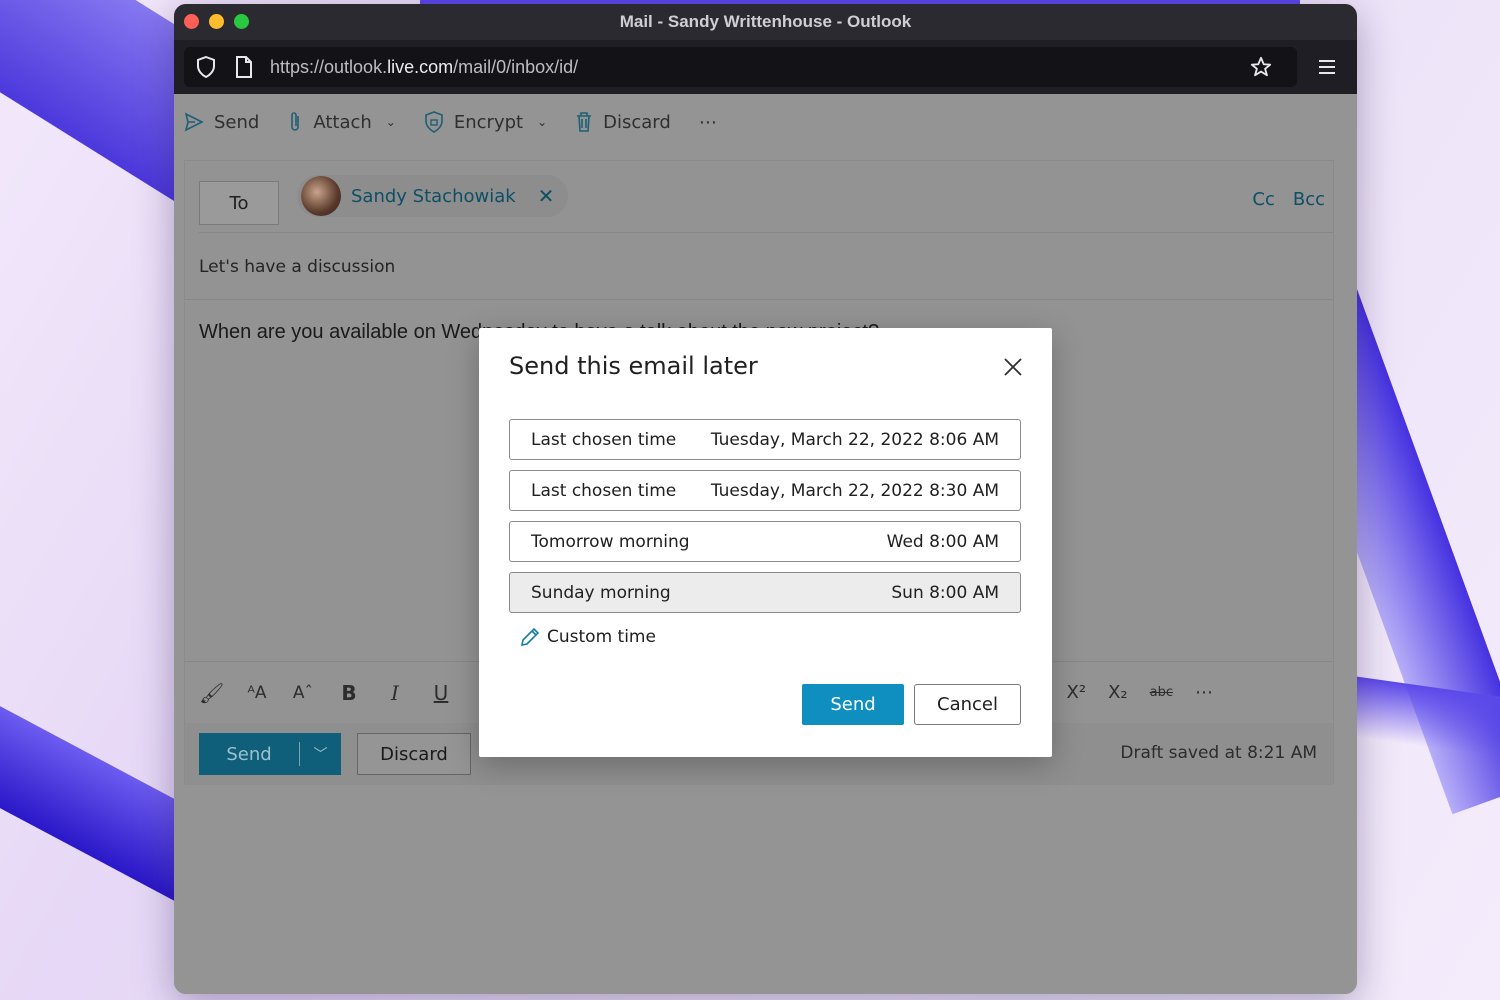 This screenshot has width=1500, height=1000. I want to click on zoom-window-button, so click(241, 21).